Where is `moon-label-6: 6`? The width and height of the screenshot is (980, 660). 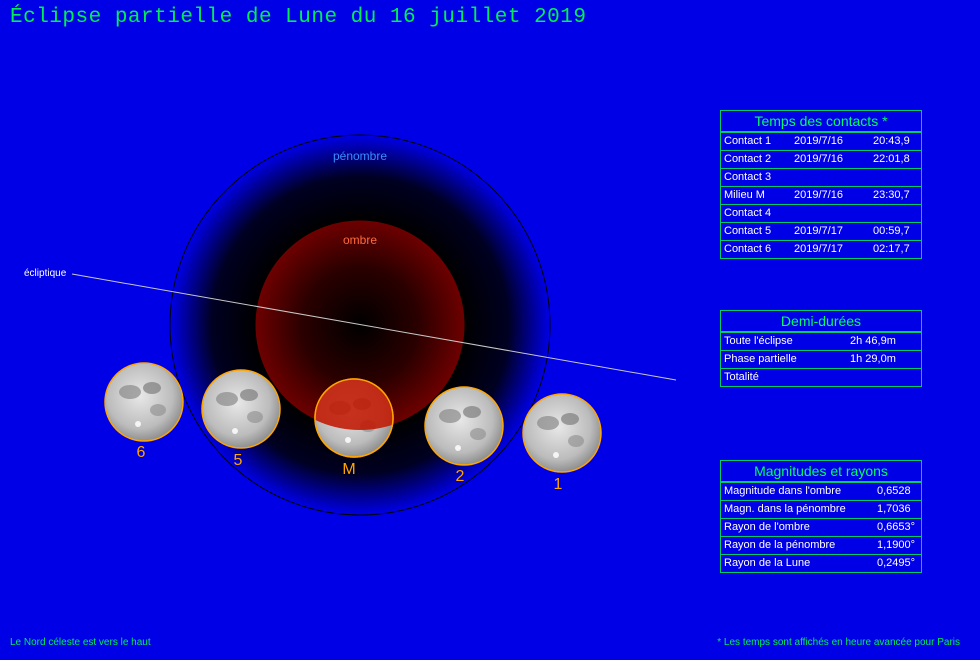
moon-label-6: 6 is located at coordinates (141, 452).